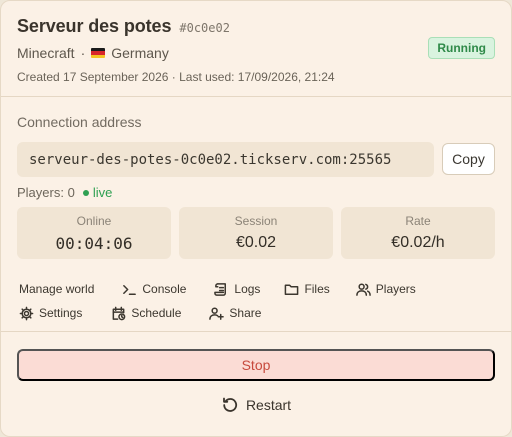 This screenshot has width=512, height=437. Describe the element at coordinates (119, 313) in the screenshot. I see `calendar-clock-icon` at that location.